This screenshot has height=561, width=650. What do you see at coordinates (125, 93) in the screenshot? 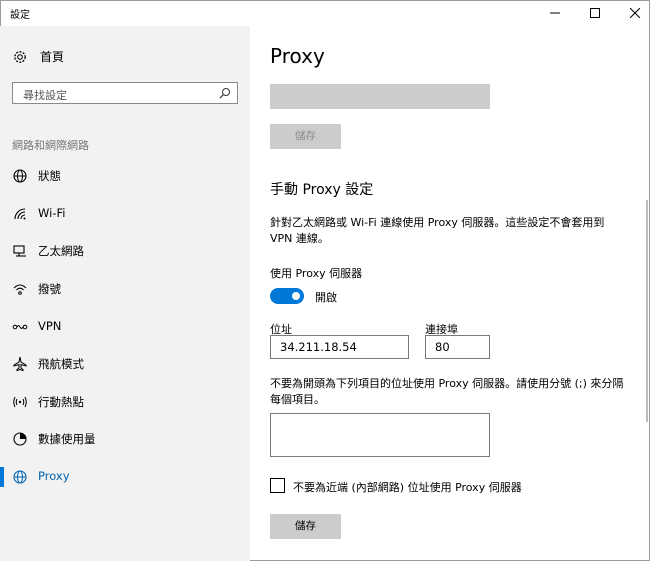
I see `search-input: 尋找設定` at bounding box center [125, 93].